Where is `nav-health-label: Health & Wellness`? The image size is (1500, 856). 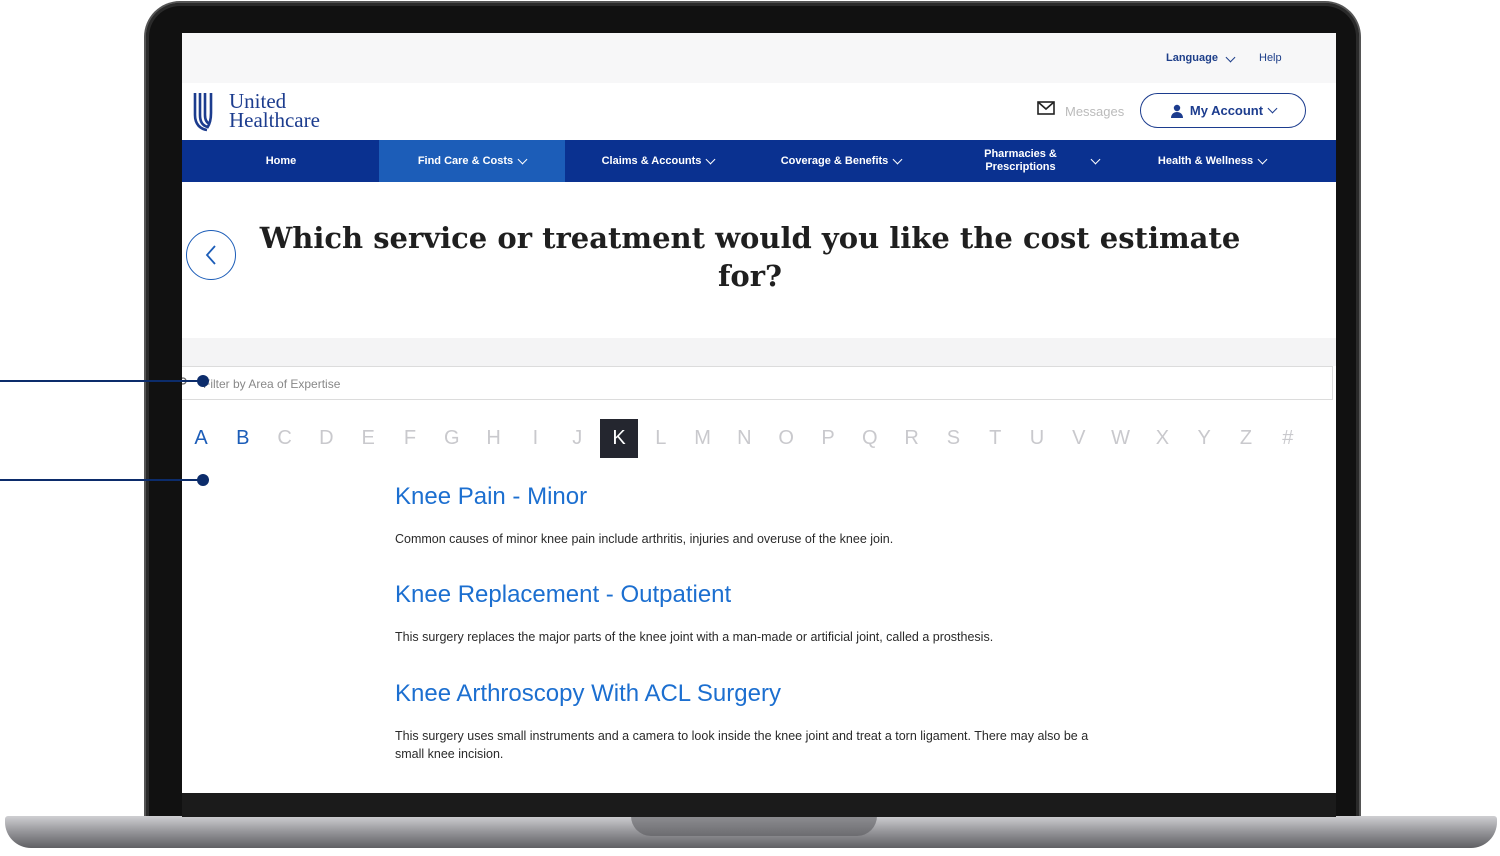
nav-health-label: Health & Wellness is located at coordinates (1205, 161).